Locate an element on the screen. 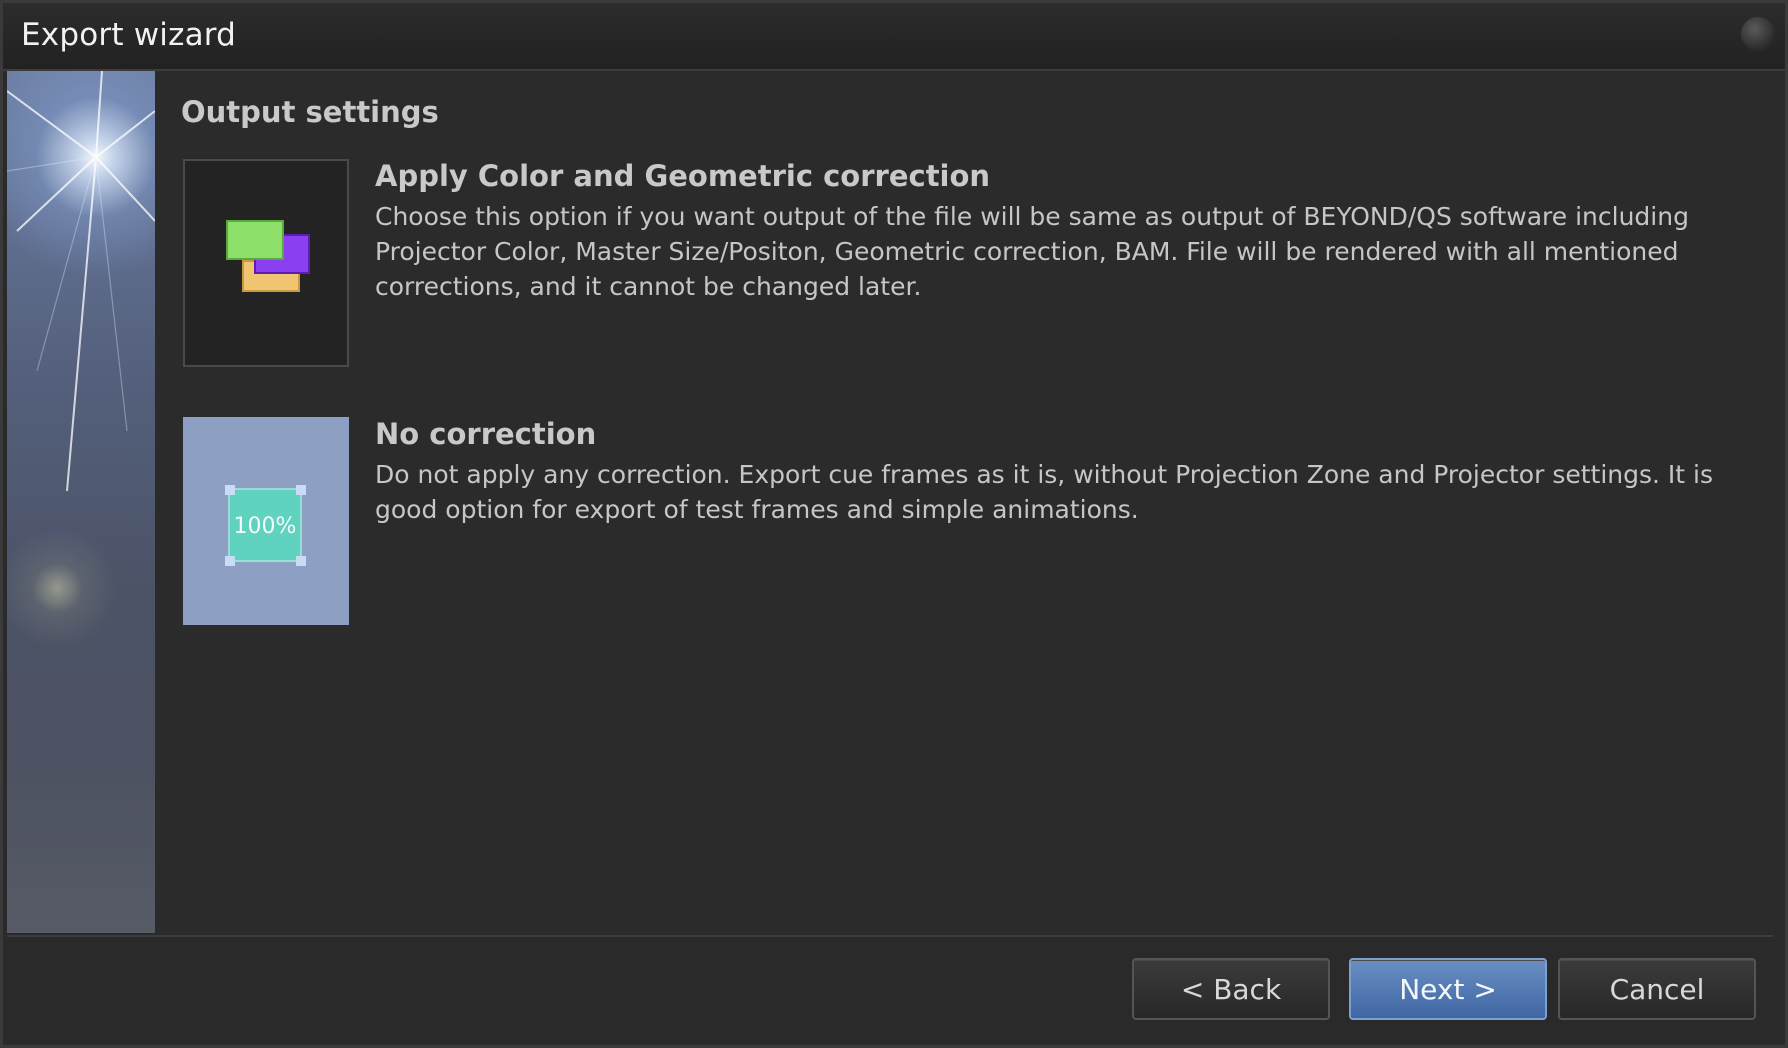 This screenshot has height=1048, width=1788. window-title: Export wizard is located at coordinates (129, 35).